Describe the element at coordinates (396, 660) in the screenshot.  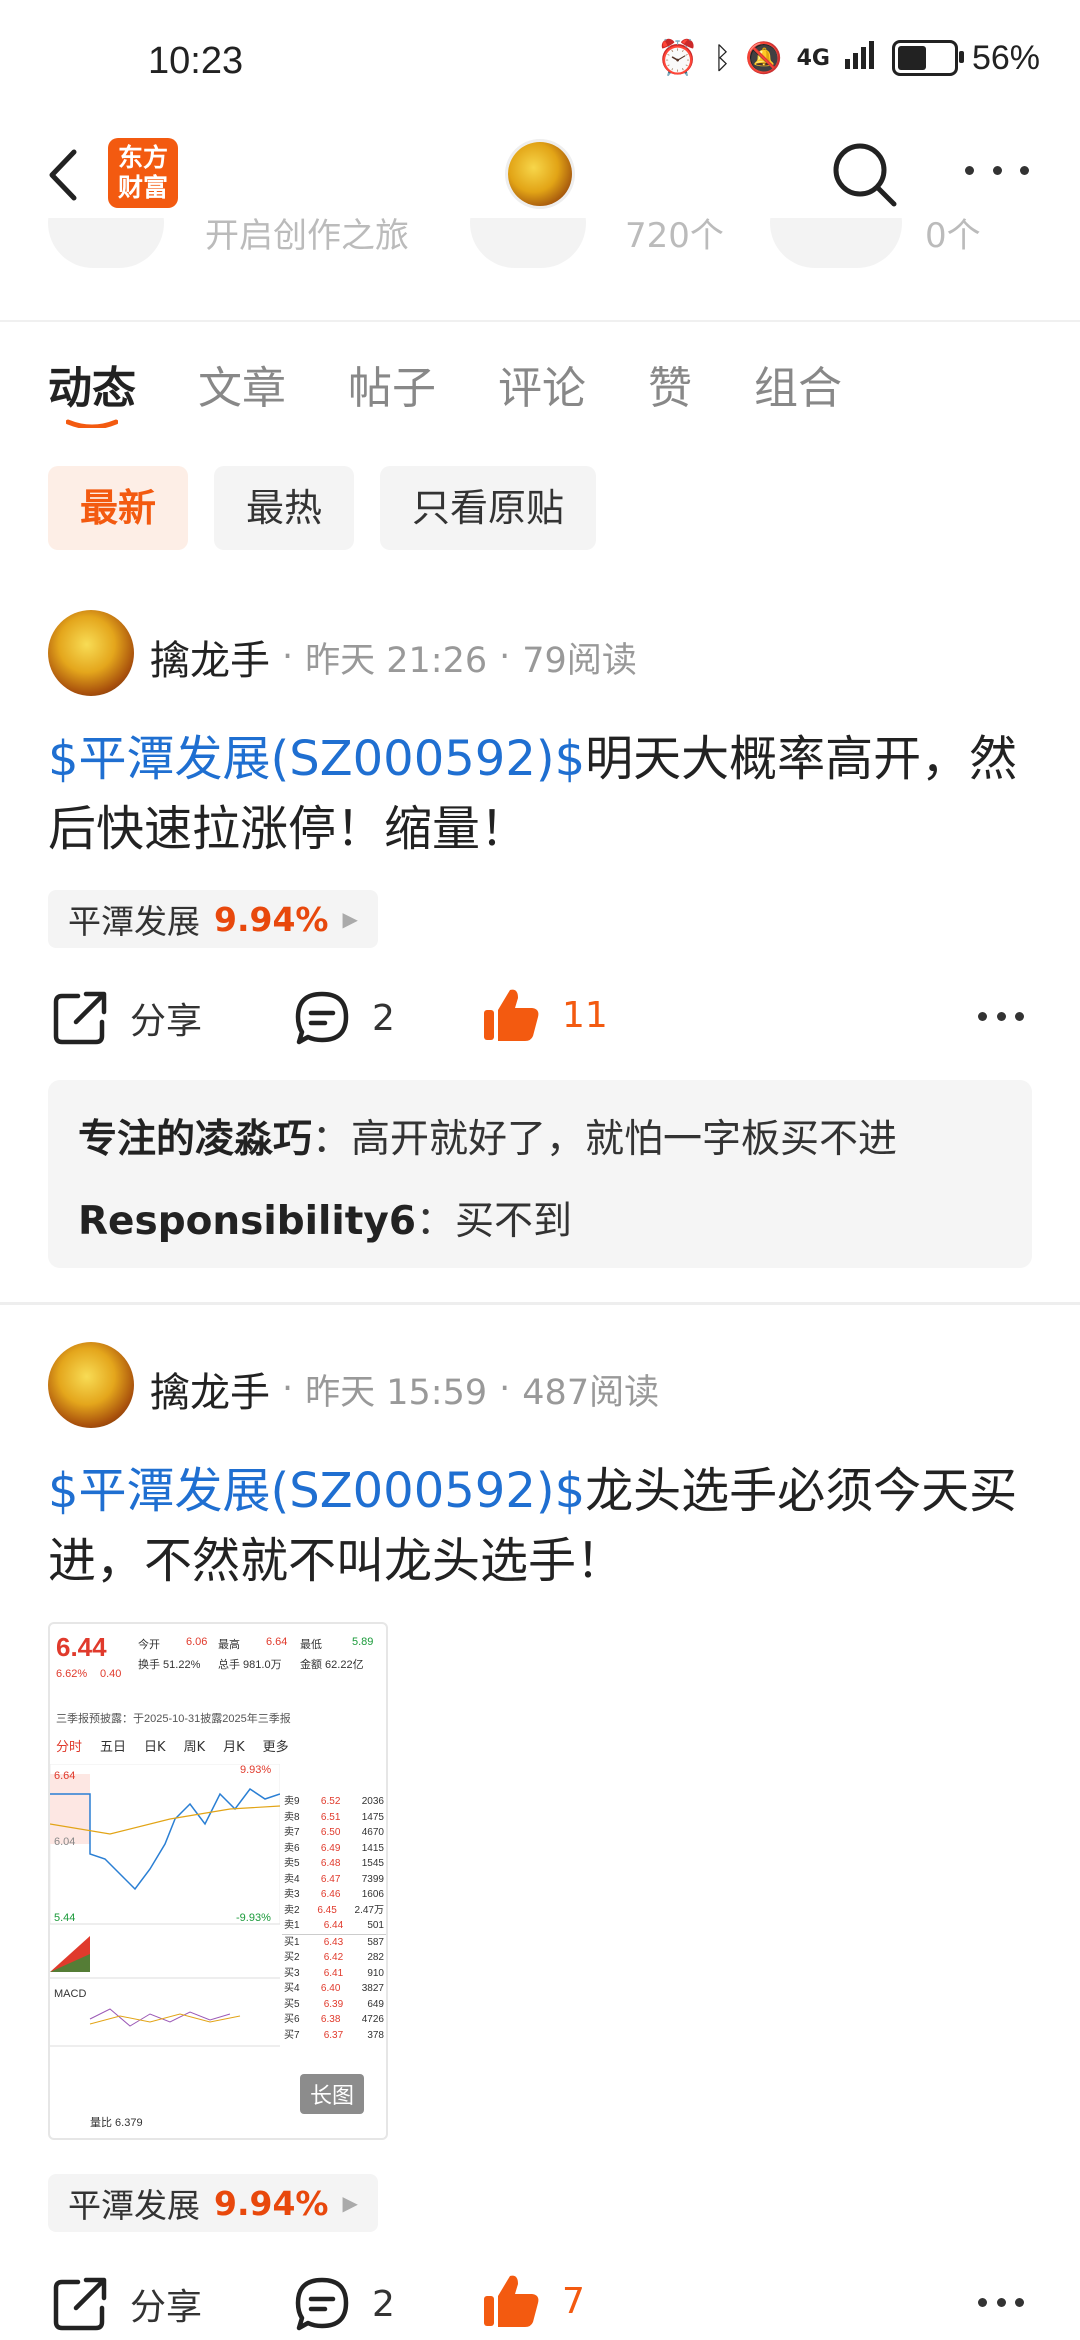
I see `post-time: 昨天 21:26` at that location.